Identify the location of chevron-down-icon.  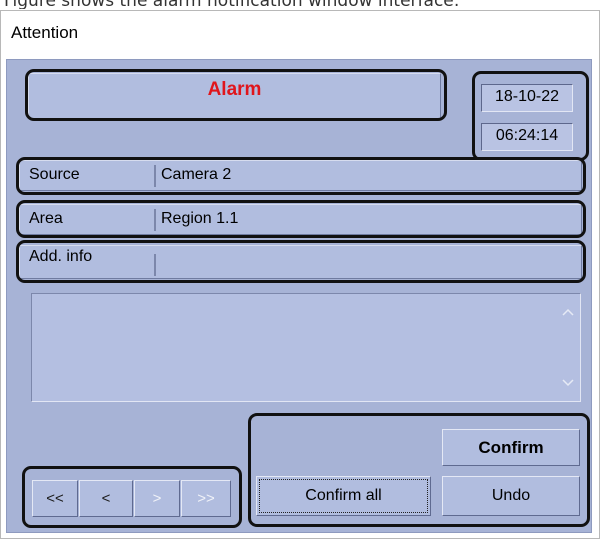
(568, 383).